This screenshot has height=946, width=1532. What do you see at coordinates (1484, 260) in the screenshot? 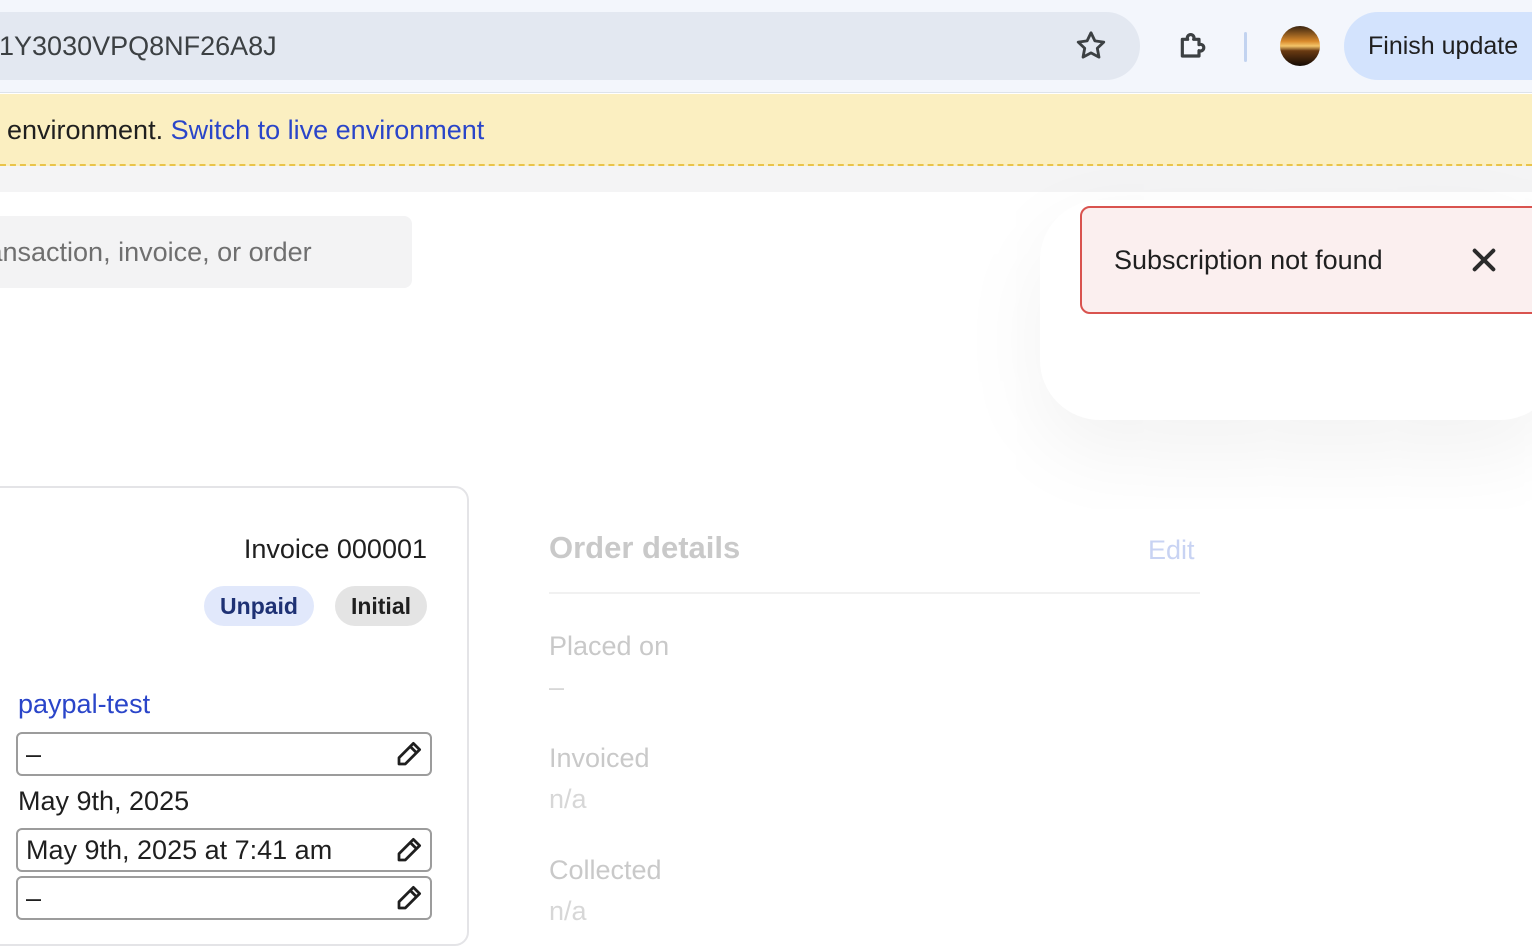
I see `close-icon` at bounding box center [1484, 260].